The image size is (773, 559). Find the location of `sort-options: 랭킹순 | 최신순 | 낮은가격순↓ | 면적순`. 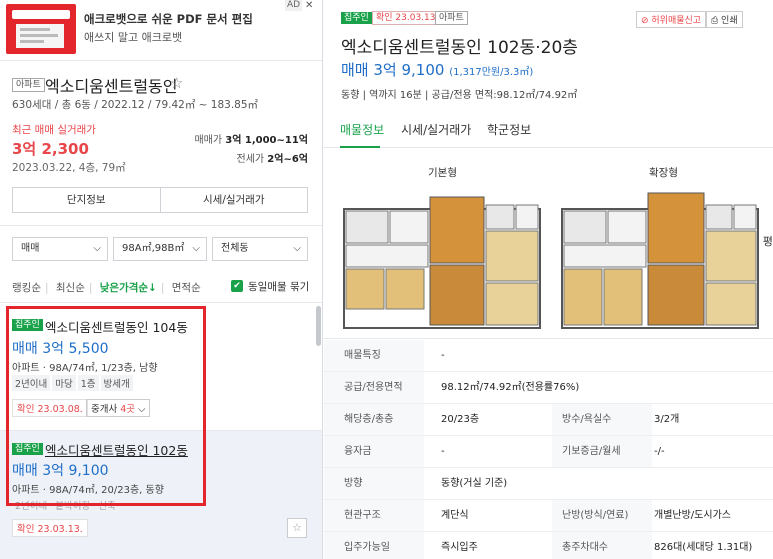

sort-options: 랭킹순 | 최신순 | 낮은가격순↓ | 면적순 is located at coordinates (108, 287).